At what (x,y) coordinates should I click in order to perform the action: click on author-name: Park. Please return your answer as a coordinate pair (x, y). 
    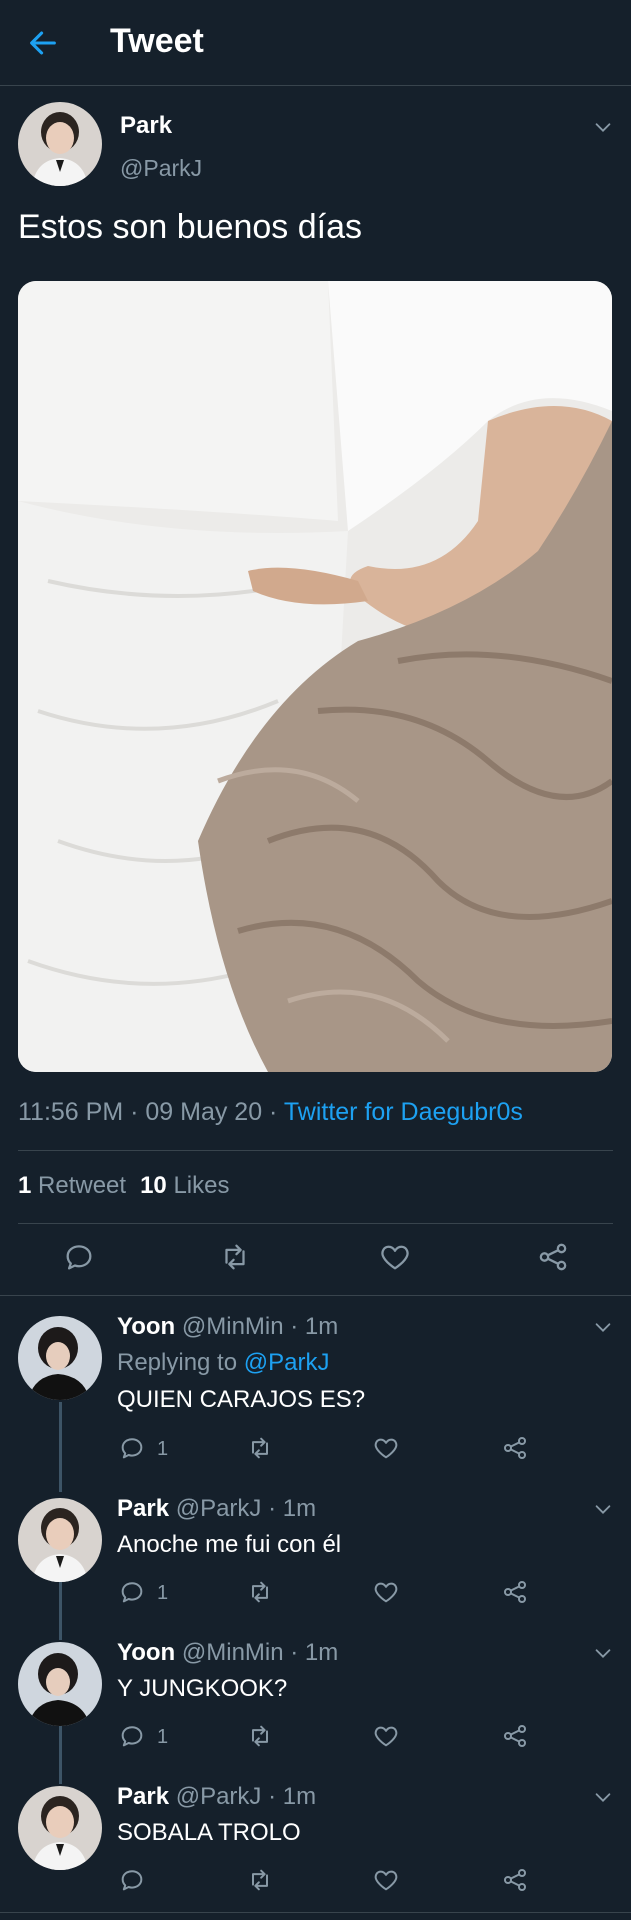
    Looking at the image, I should click on (146, 126).